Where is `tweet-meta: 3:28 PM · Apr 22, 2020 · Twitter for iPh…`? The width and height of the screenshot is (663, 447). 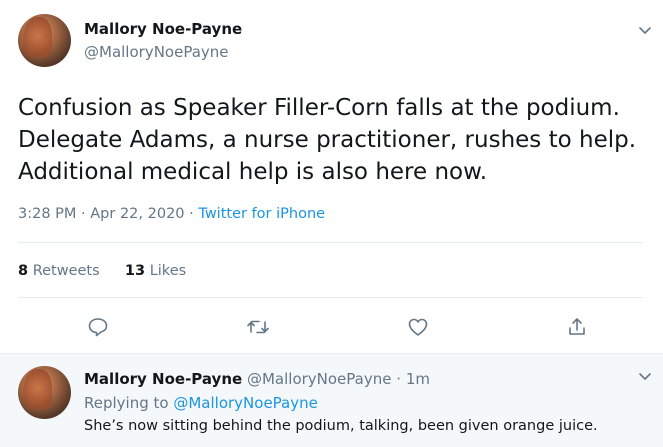
tweet-meta: 3:28 PM · Apr 22, 2020 · Twitter for iPh… is located at coordinates (171, 214).